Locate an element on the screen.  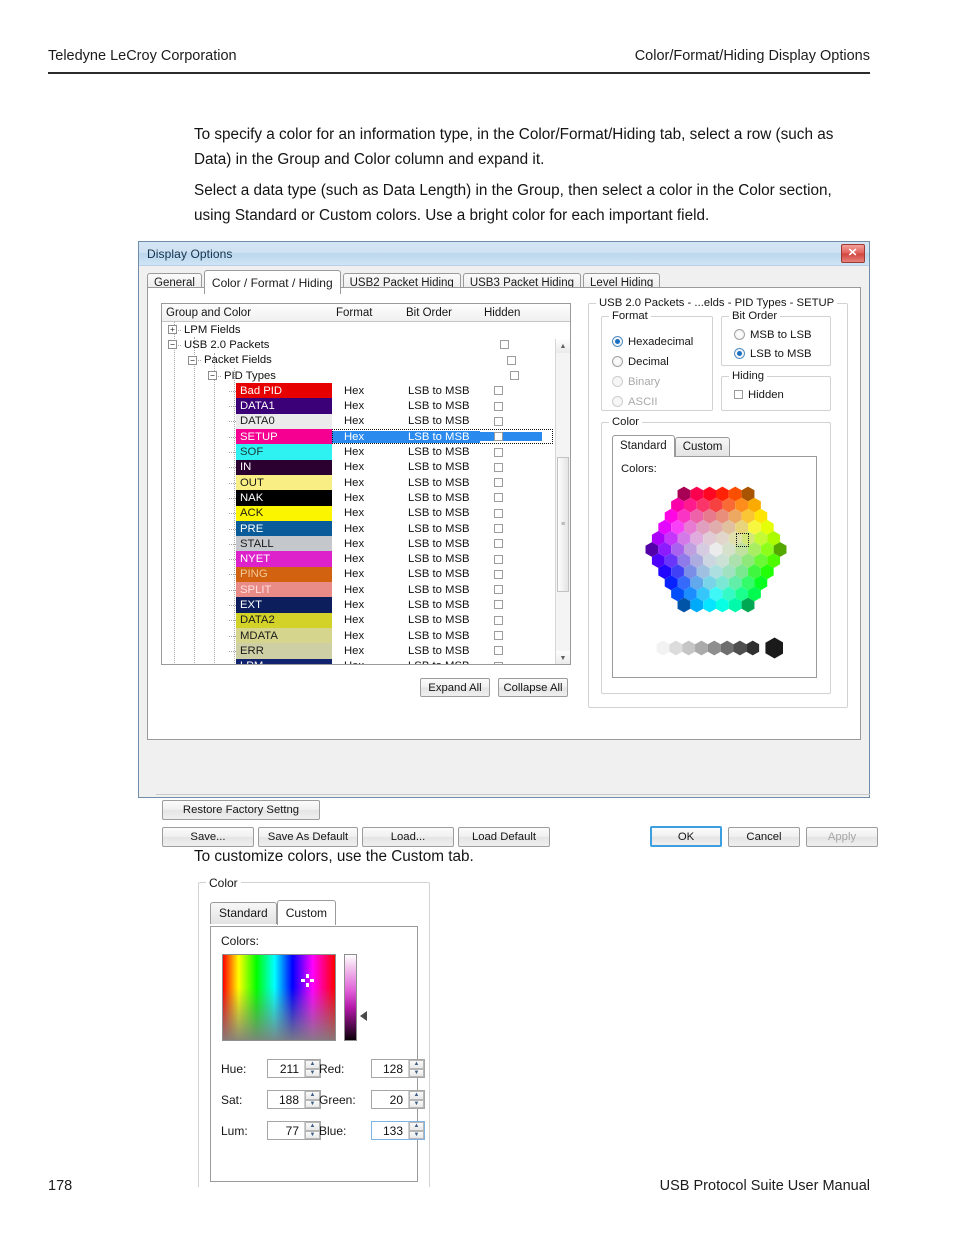
sat-stepper-buttons: ▲ ▼ is located at coordinates (312, 1099).